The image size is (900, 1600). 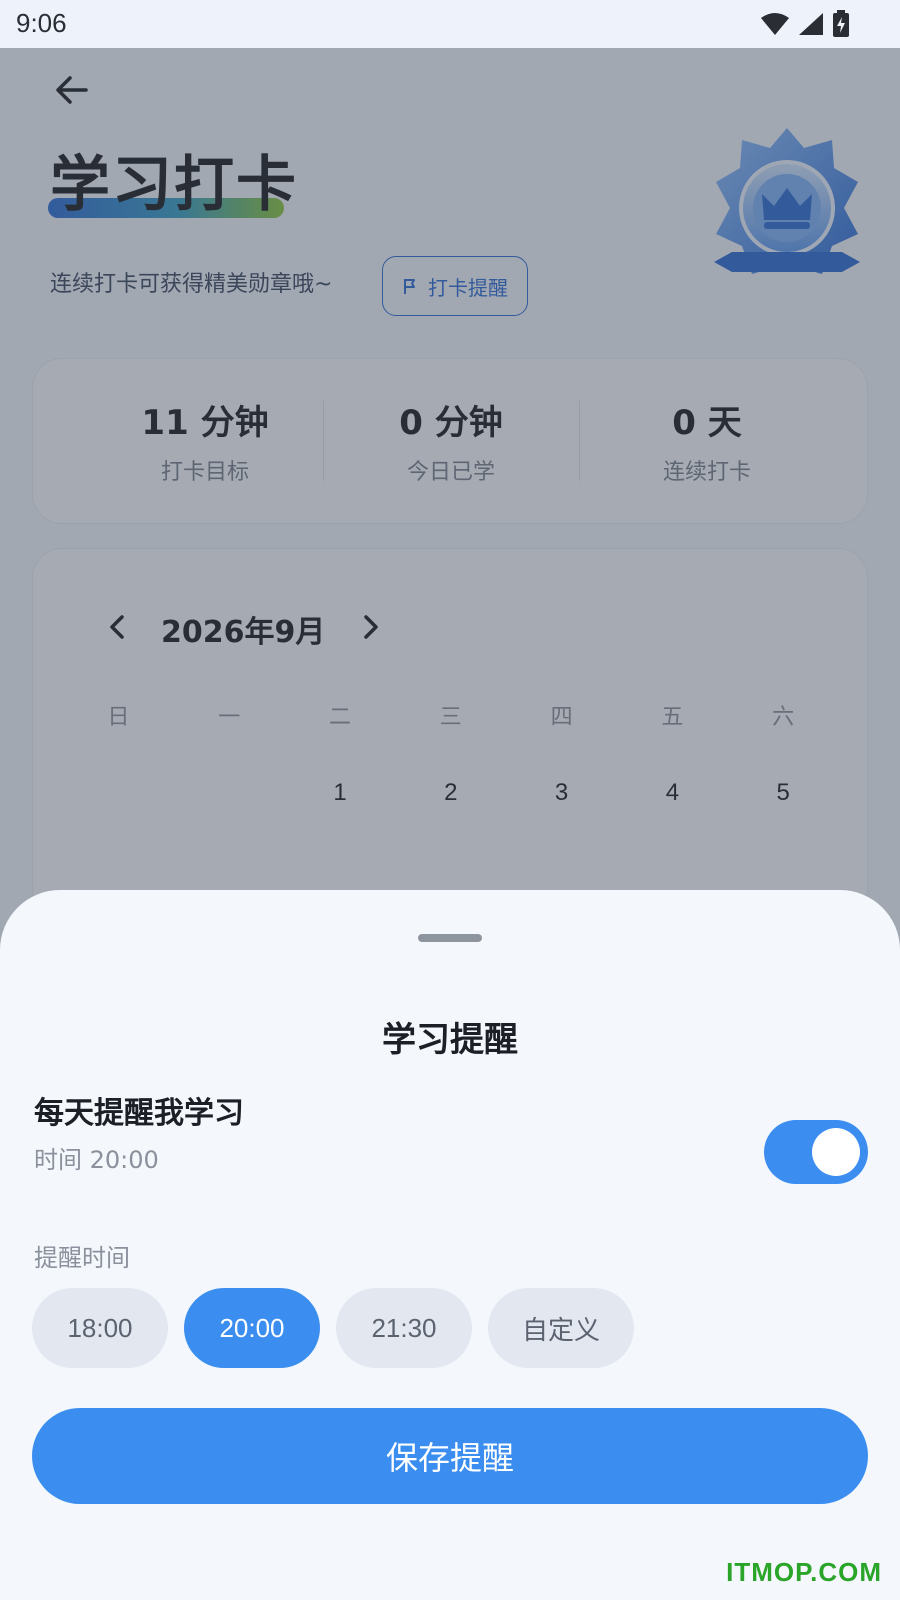 I want to click on time-options: 18:00 20:00 21:30 自定义, so click(x=333, y=1328).